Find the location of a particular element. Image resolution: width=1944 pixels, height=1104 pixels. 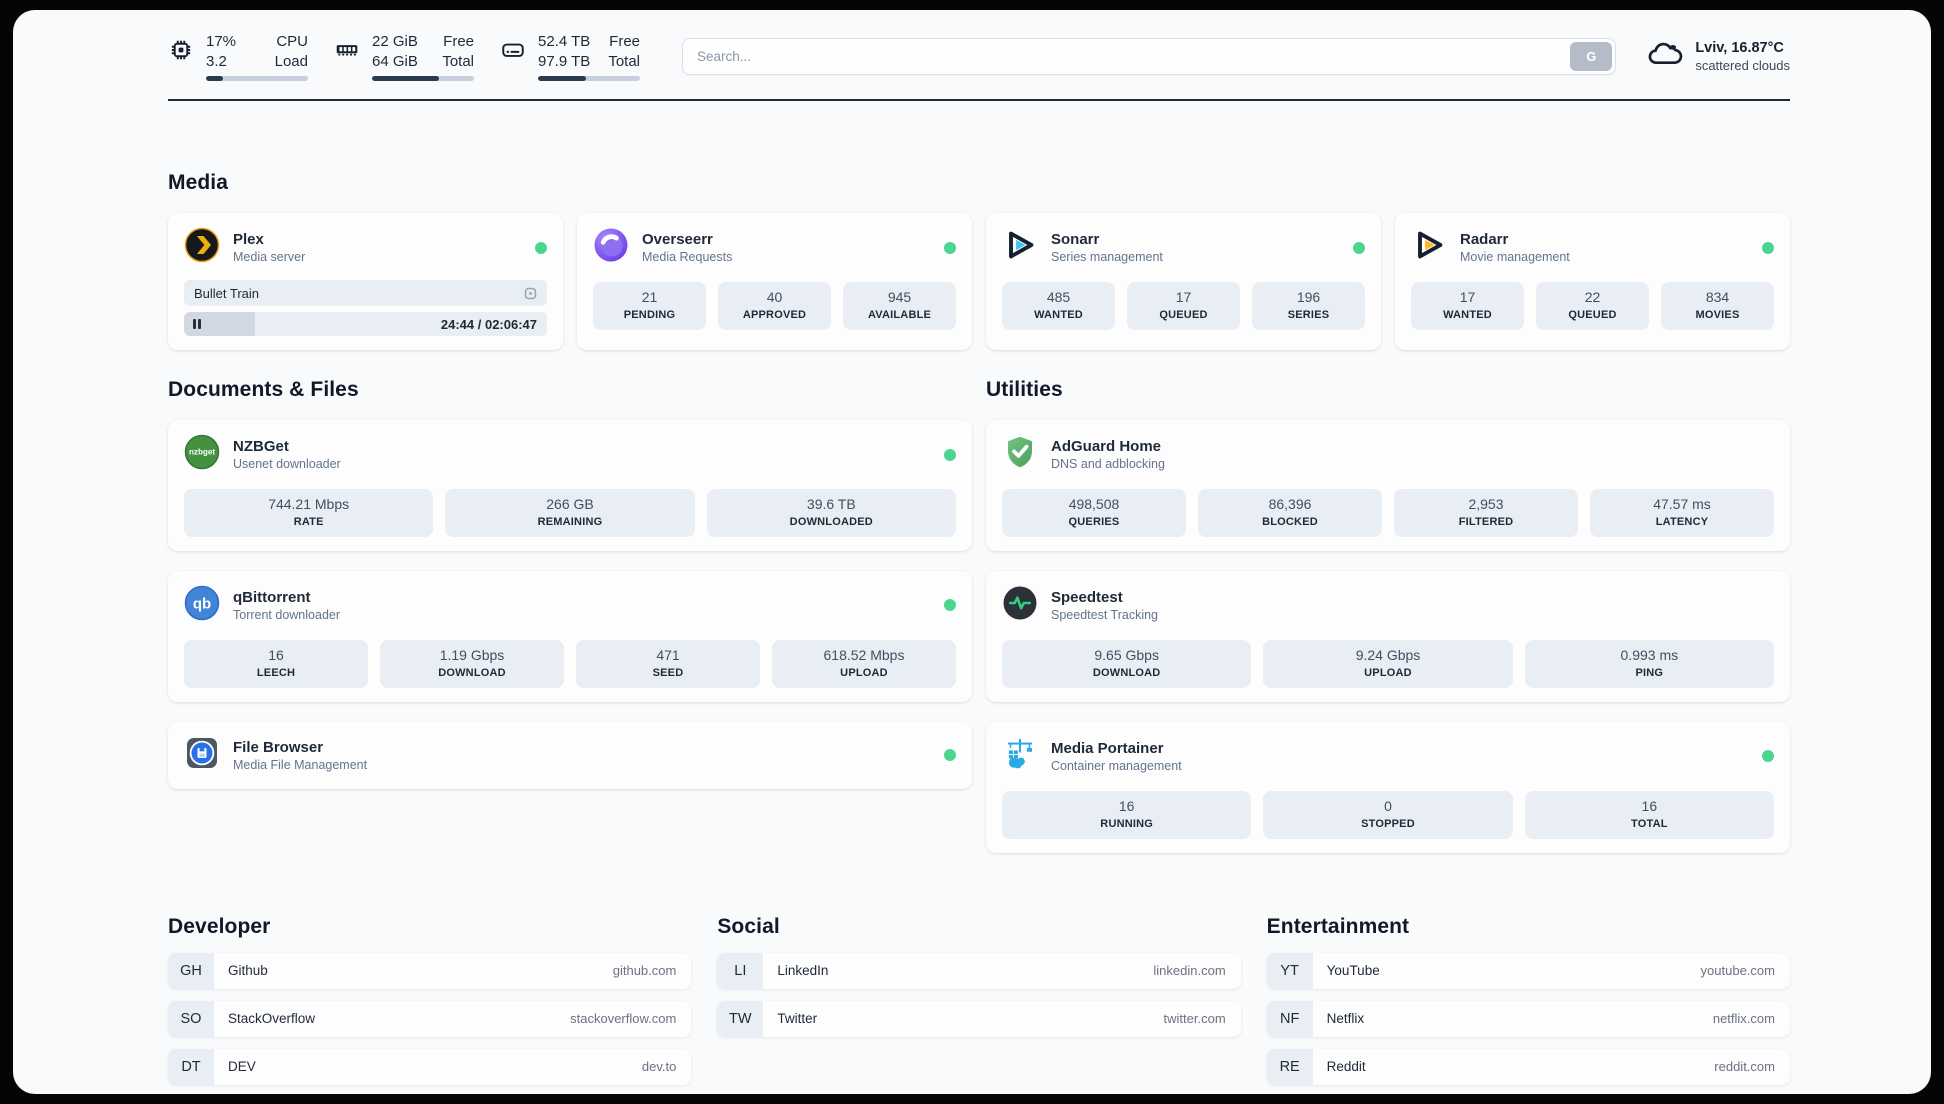

bookmark-url: github.com is located at coordinates (644, 971).